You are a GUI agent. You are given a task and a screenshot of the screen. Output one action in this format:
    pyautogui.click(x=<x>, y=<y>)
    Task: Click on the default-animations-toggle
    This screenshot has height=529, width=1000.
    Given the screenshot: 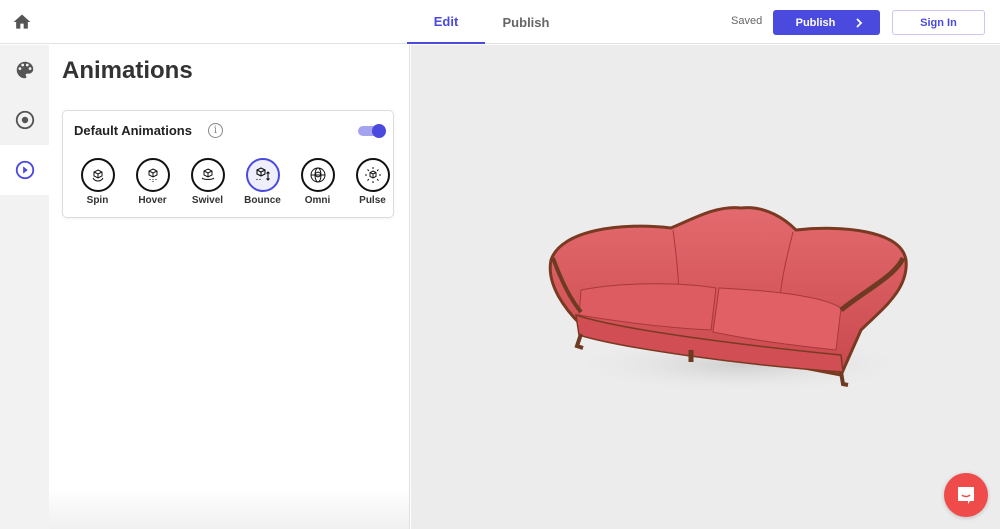 What is the action you would take?
    pyautogui.click(x=372, y=131)
    